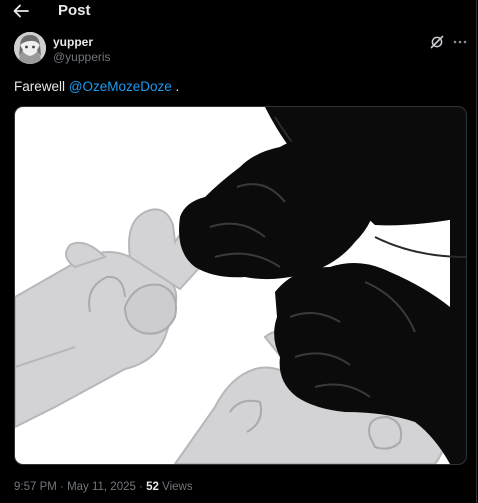 This screenshot has height=503, width=478. Describe the element at coordinates (238, 12) in the screenshot. I see `top-bar: Post` at that location.